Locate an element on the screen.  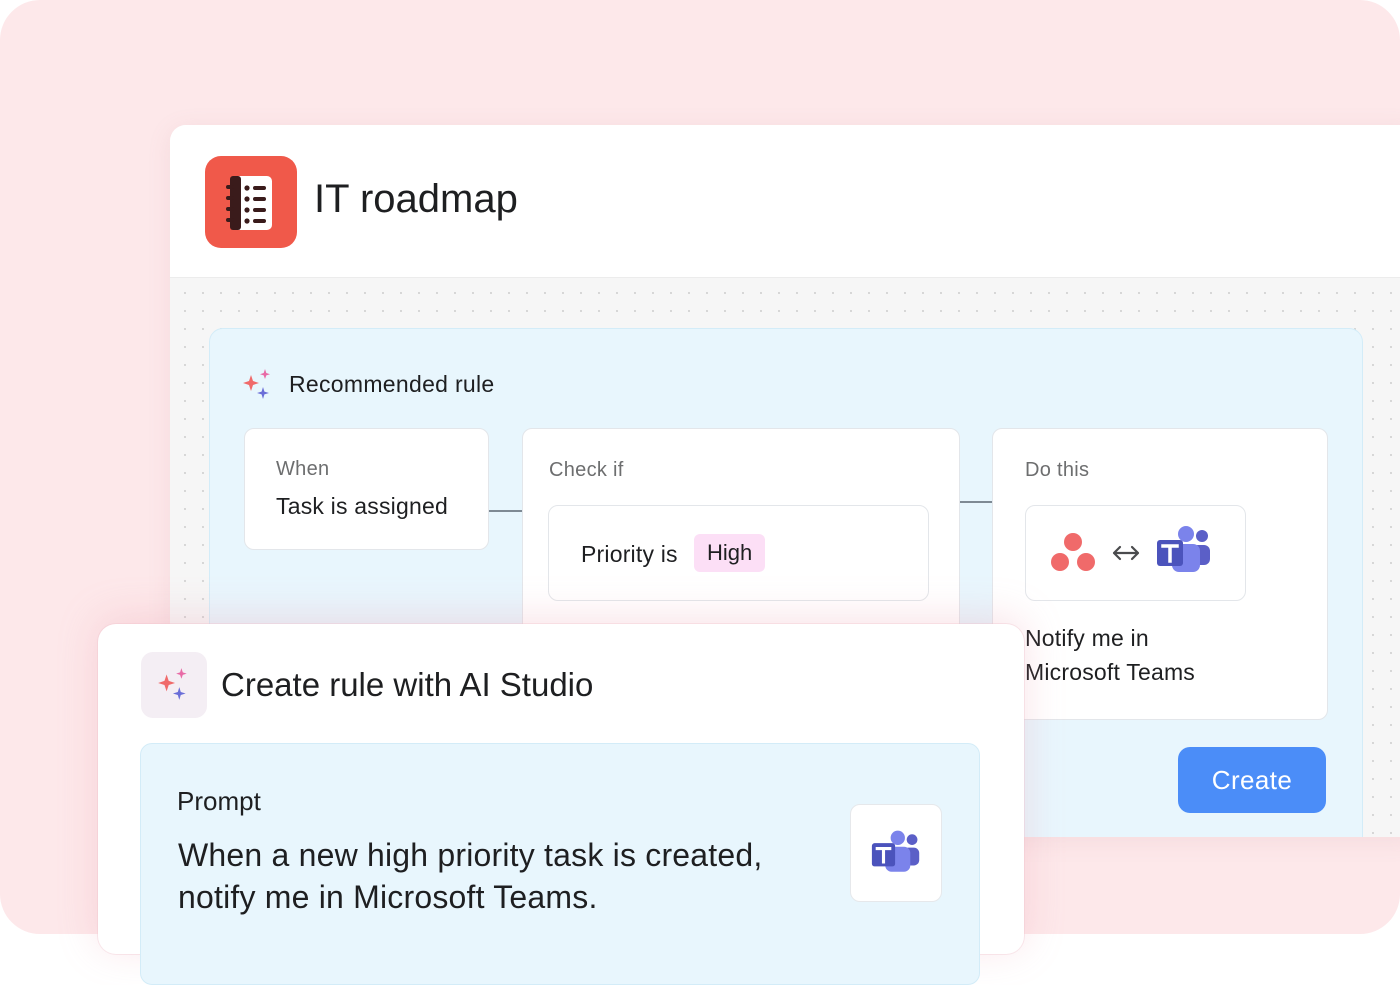
swap-arrows-icon is located at coordinates (1126, 553).